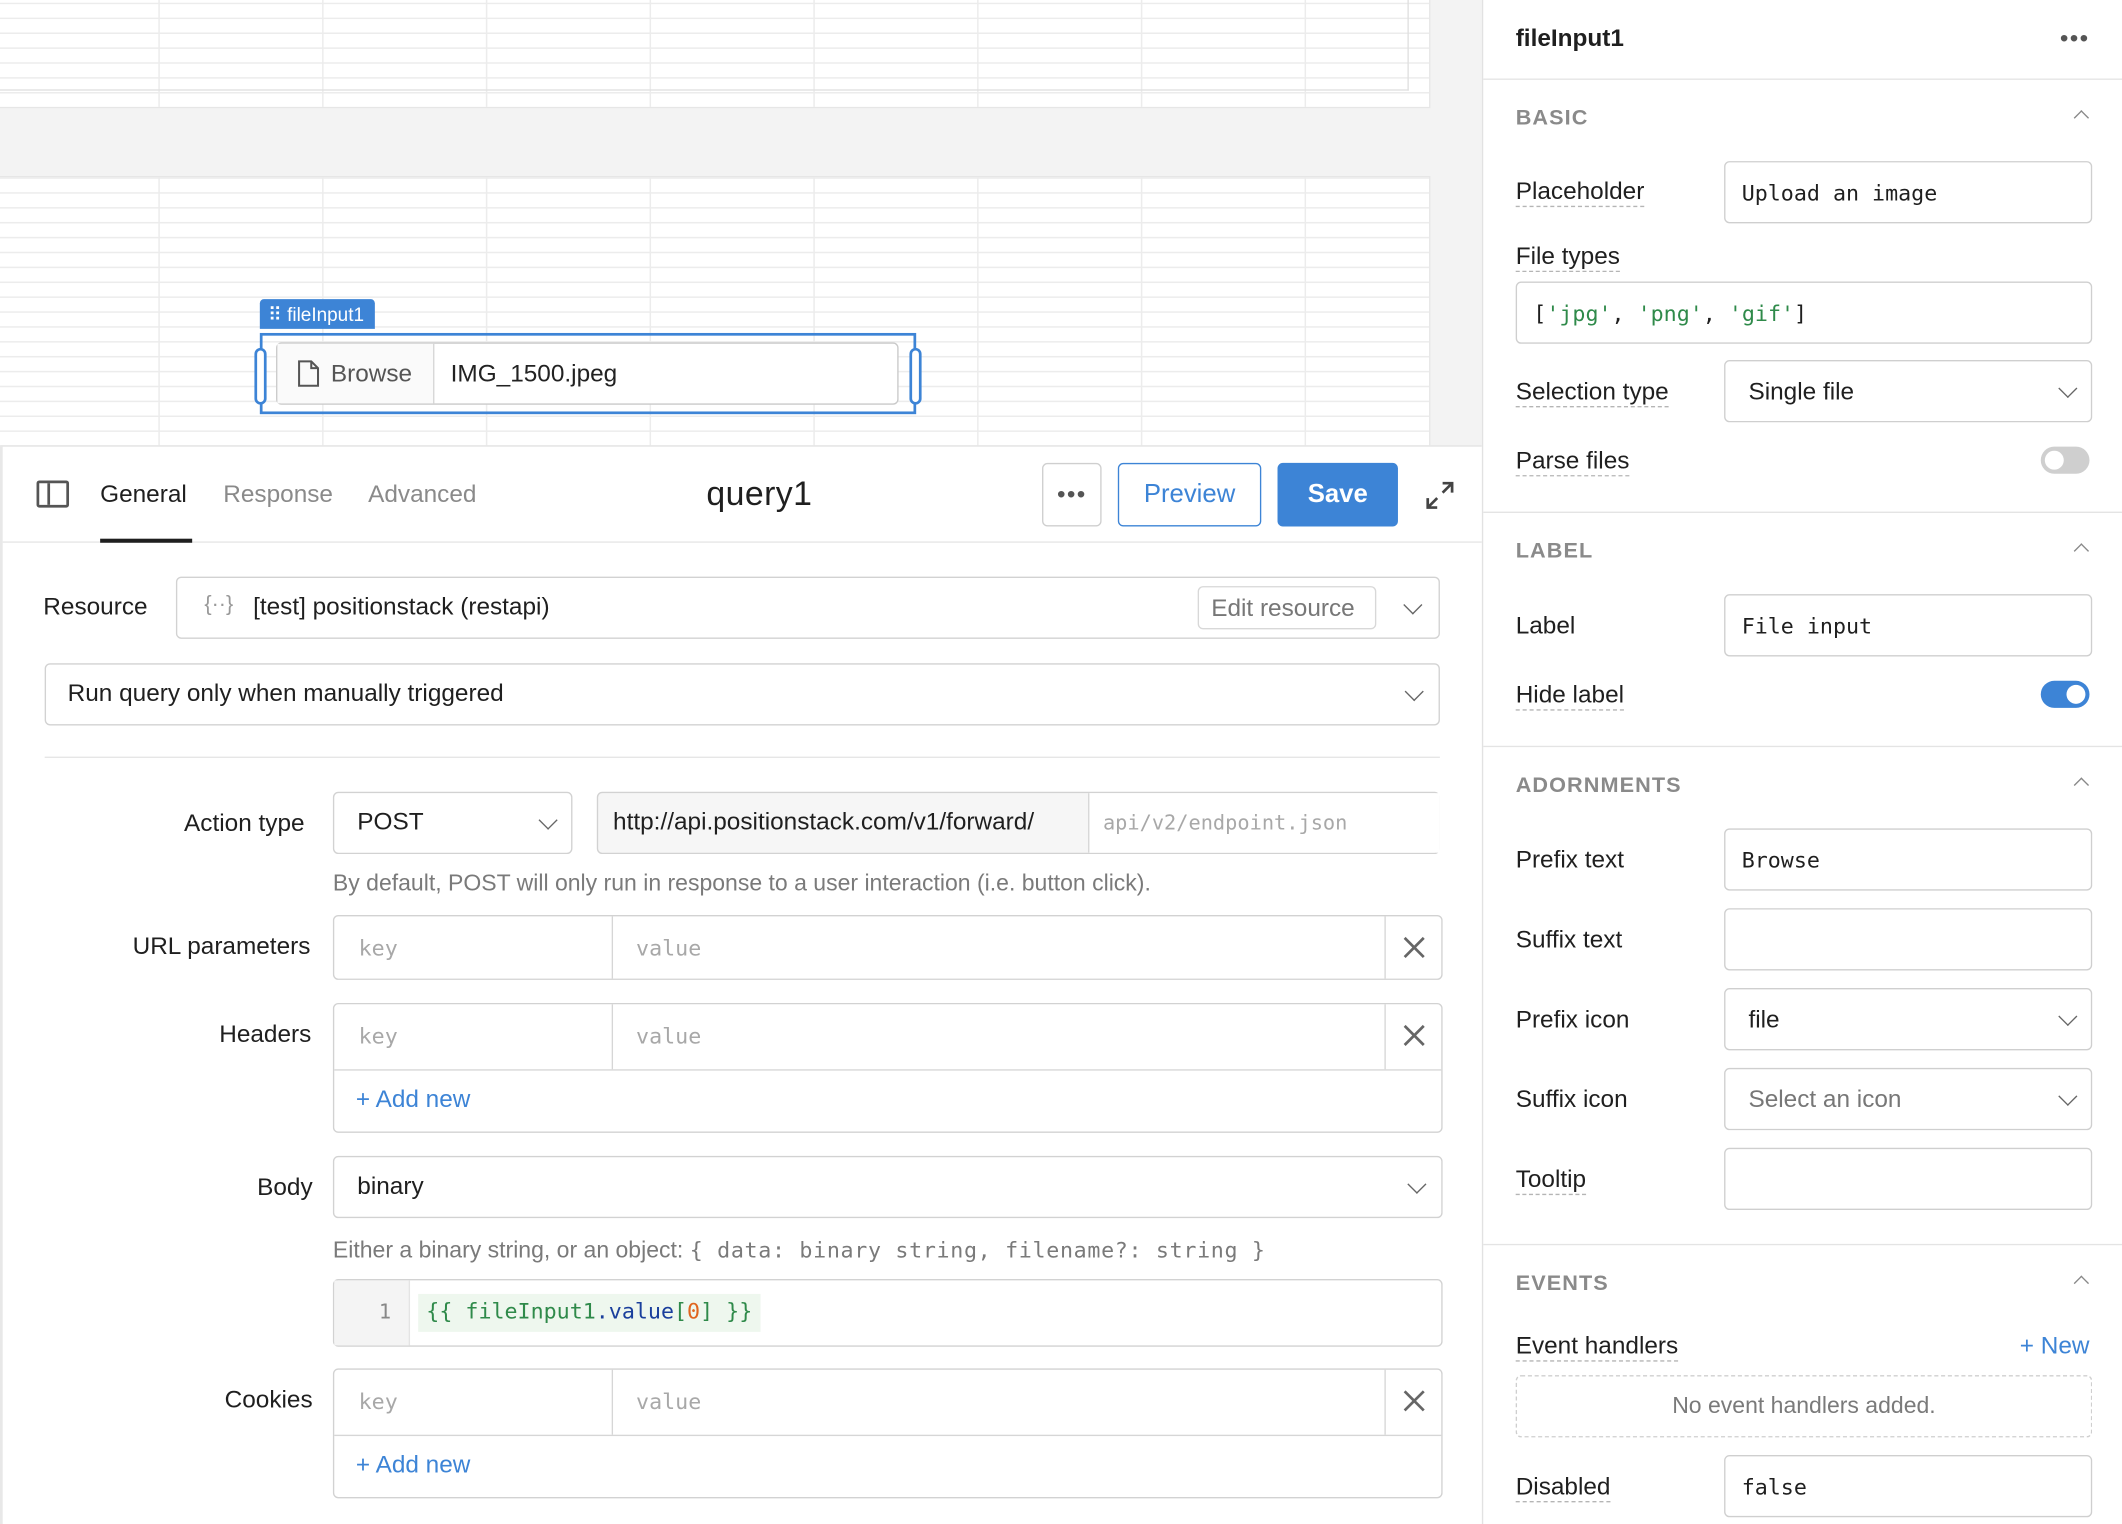 This screenshot has width=2122, height=1524. I want to click on cookies-label: Cookies, so click(268, 1399).